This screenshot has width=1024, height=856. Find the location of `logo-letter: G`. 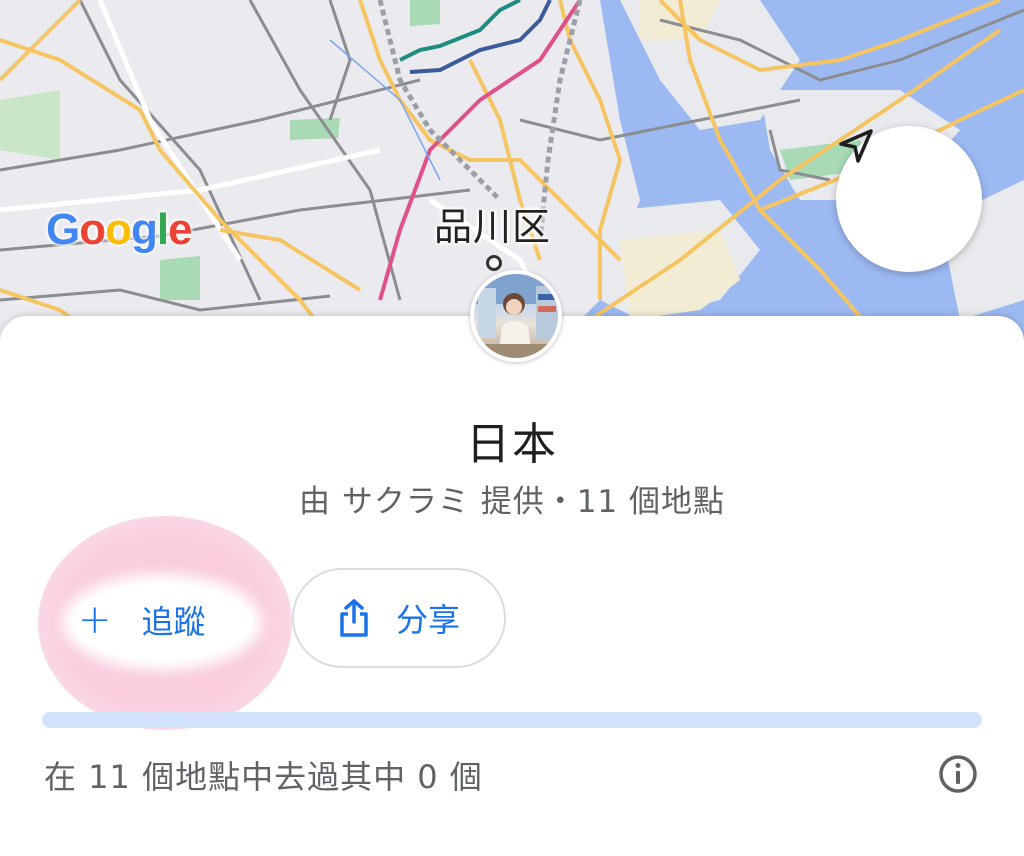

logo-letter: G is located at coordinates (63, 229).